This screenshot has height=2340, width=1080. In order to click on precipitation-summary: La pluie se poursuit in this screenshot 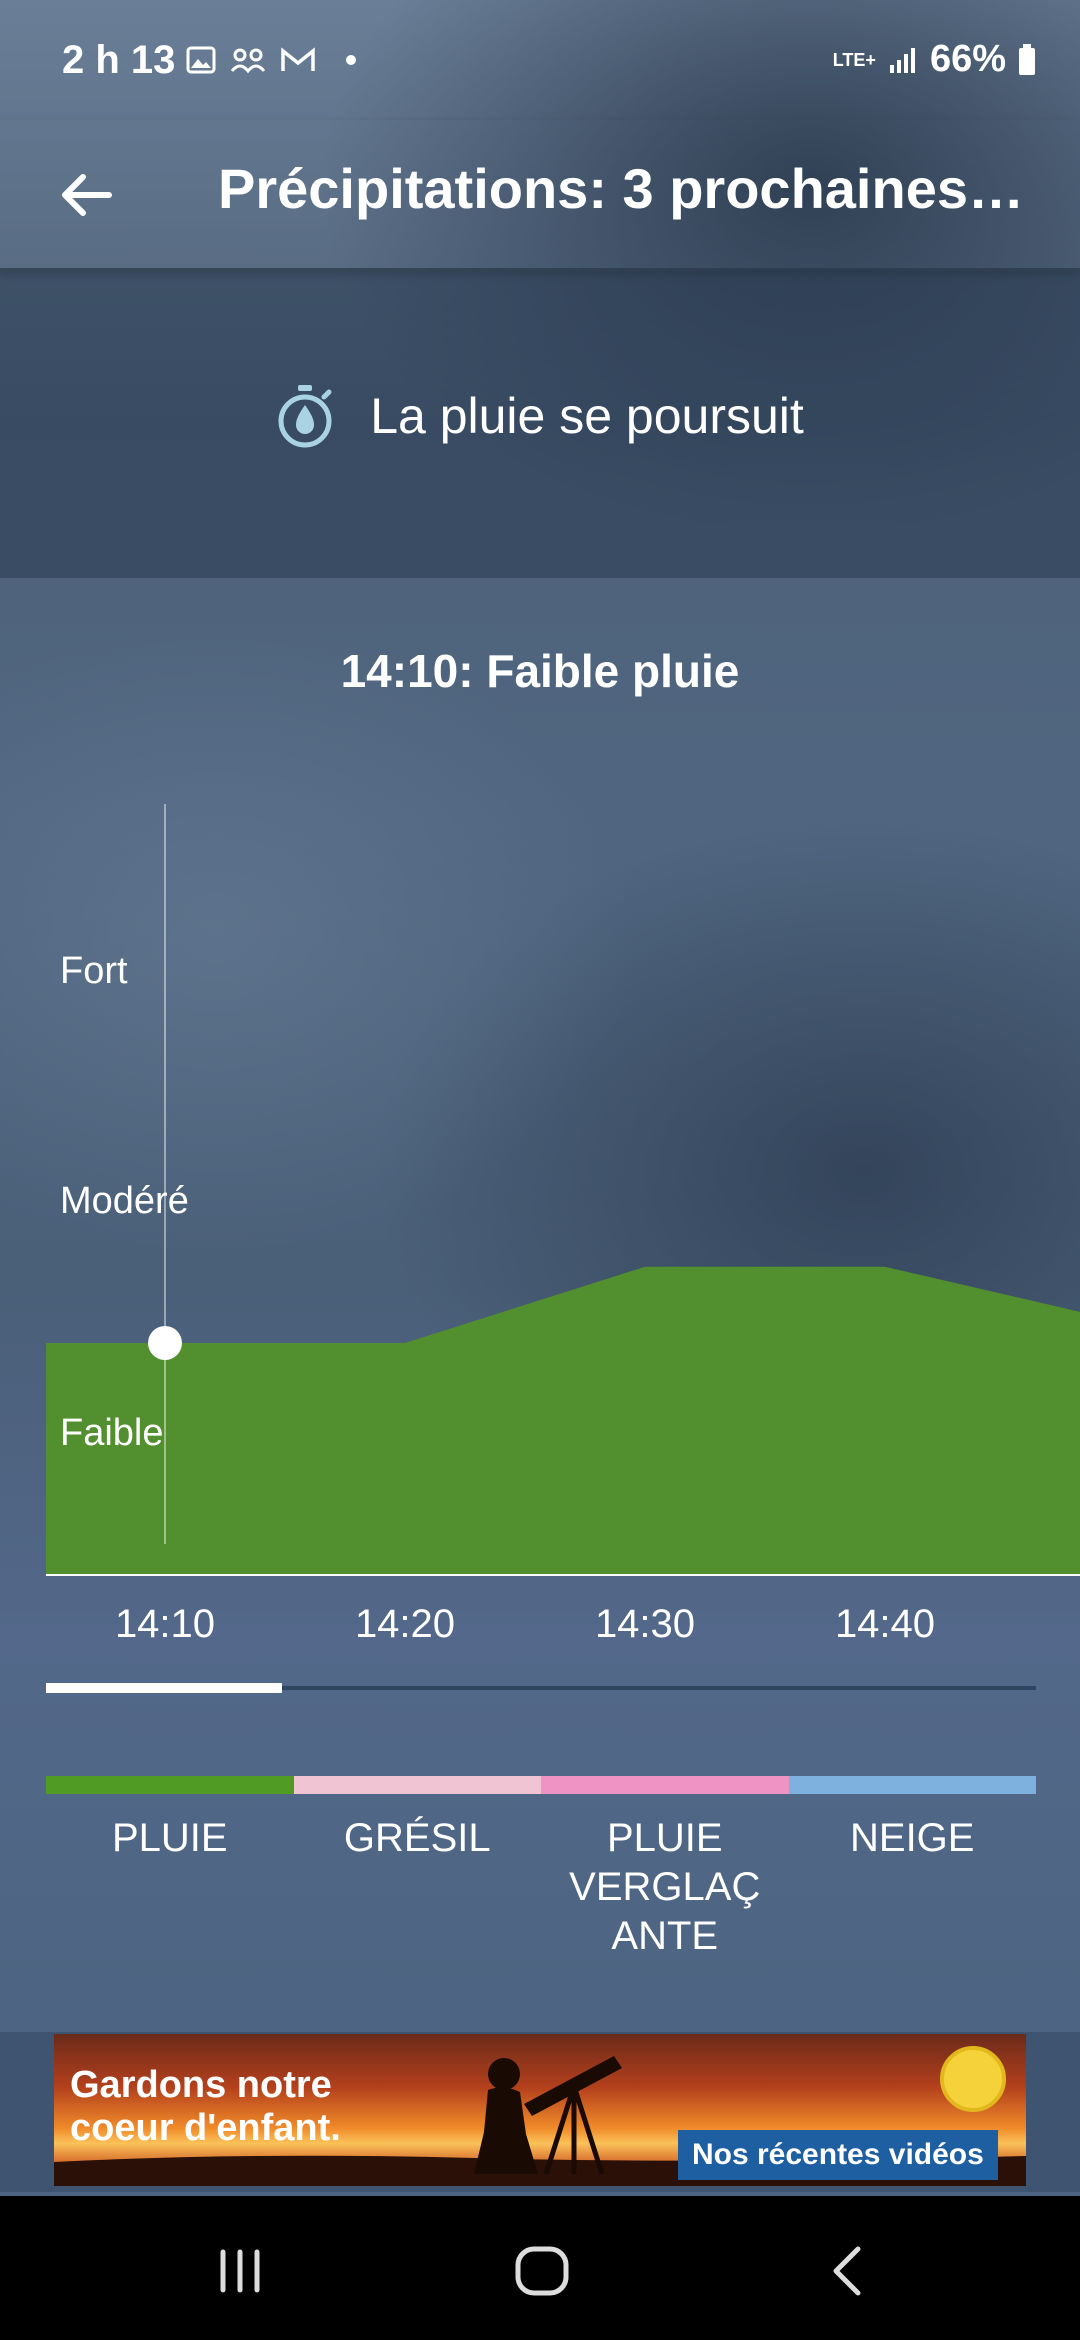, I will do `click(540, 424)`.